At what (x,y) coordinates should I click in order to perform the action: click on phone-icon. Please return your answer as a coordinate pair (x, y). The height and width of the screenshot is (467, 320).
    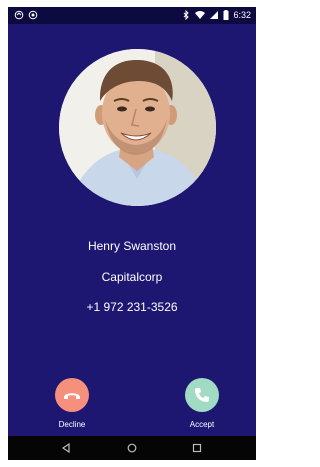
    Looking at the image, I should click on (202, 395).